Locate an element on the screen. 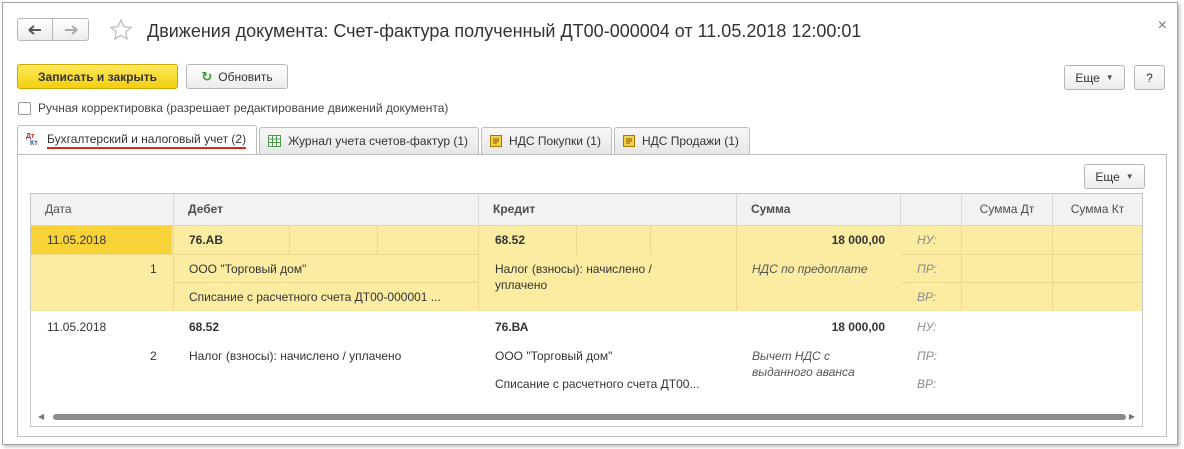 The width and height of the screenshot is (1184, 449). tab-vat-sales: НДС Продажи (1) is located at coordinates (681, 140).